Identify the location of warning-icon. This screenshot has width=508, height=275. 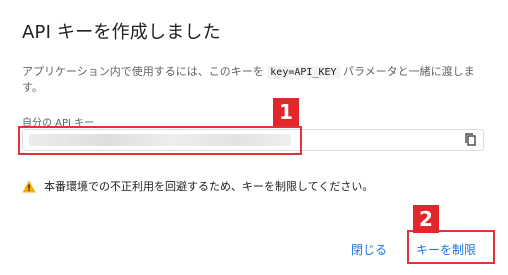
(29, 186).